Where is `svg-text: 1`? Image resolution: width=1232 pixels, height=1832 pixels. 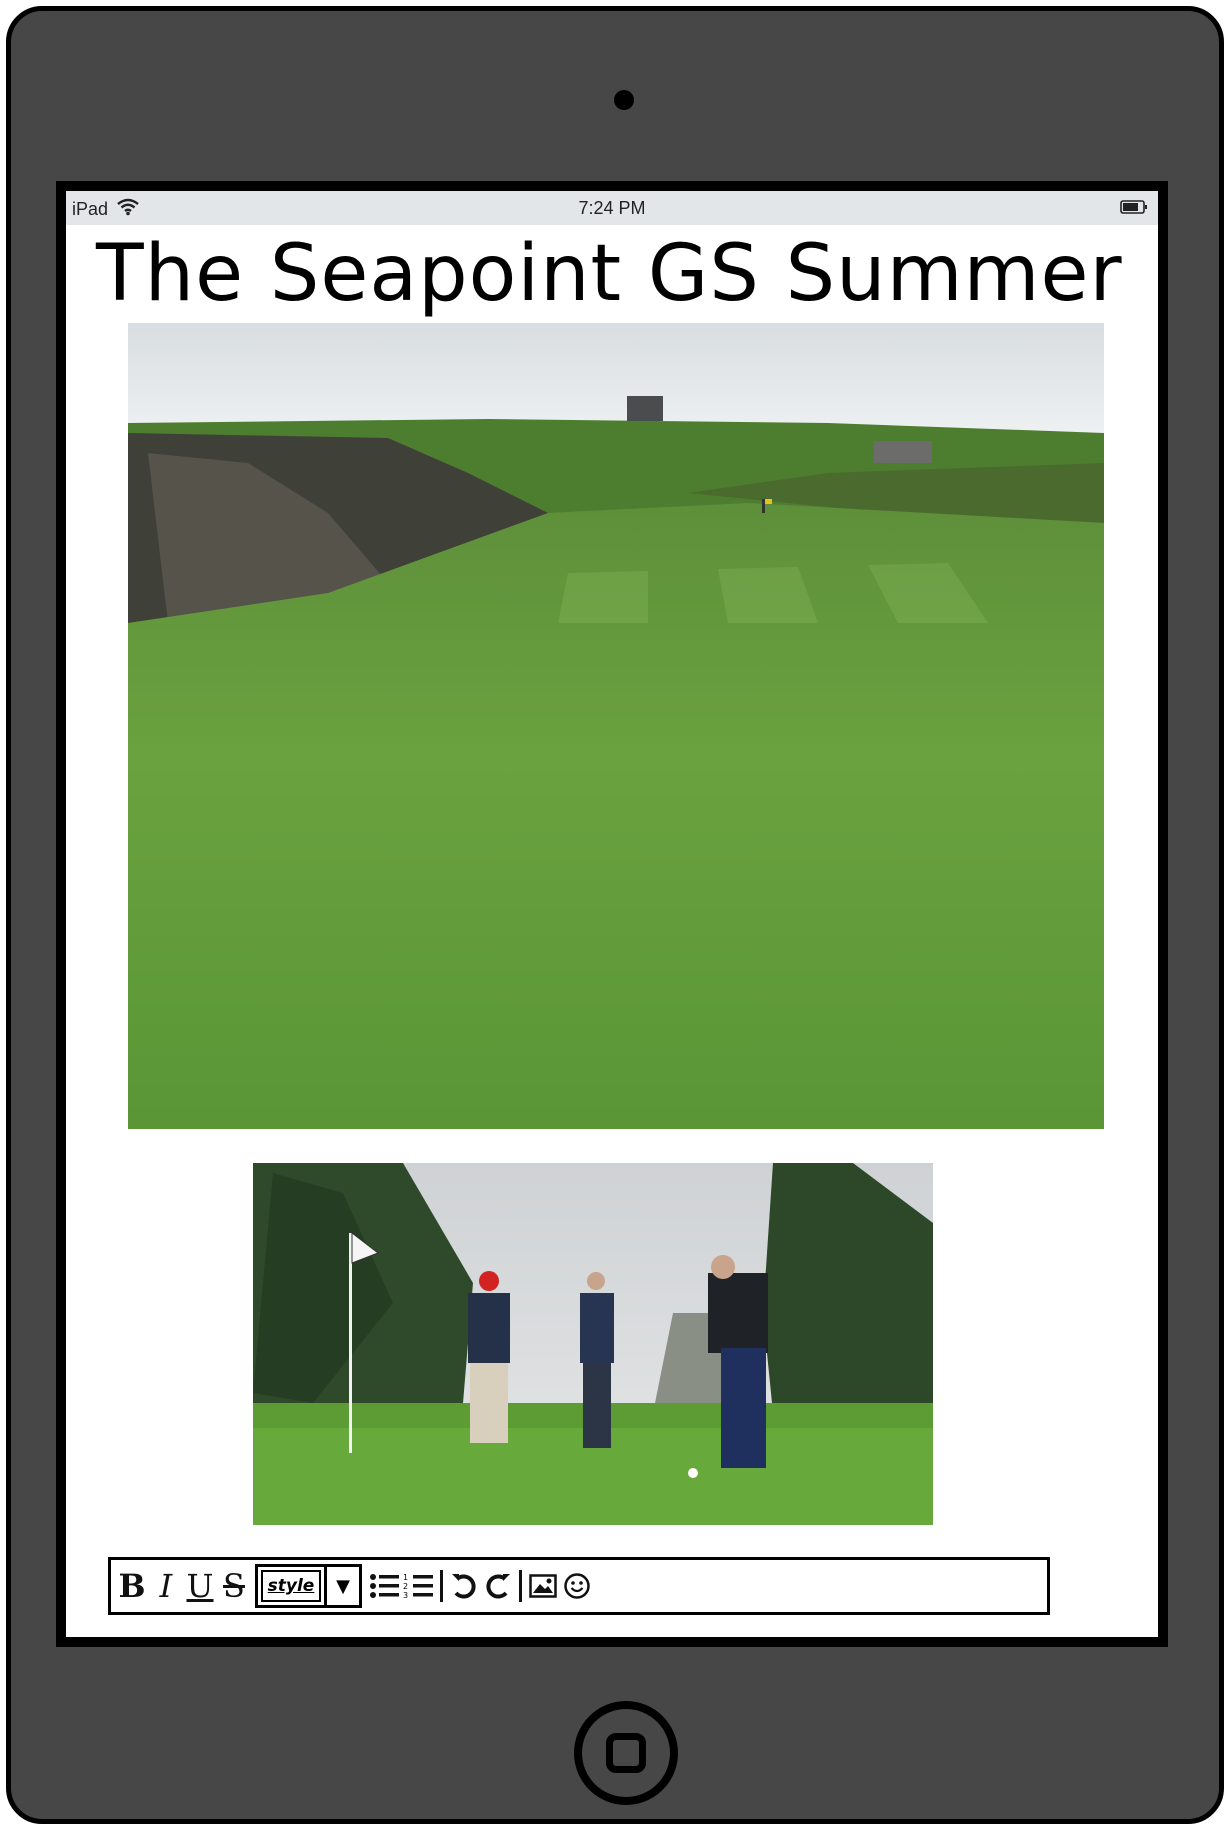 svg-text: 1 is located at coordinates (405, 1577).